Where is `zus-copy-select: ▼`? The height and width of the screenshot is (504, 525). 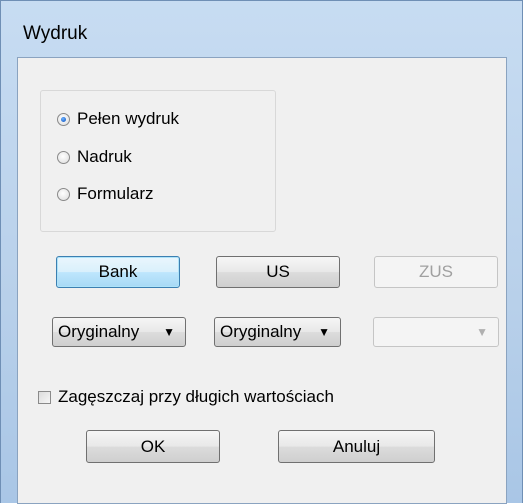 zus-copy-select: ▼ is located at coordinates (436, 332).